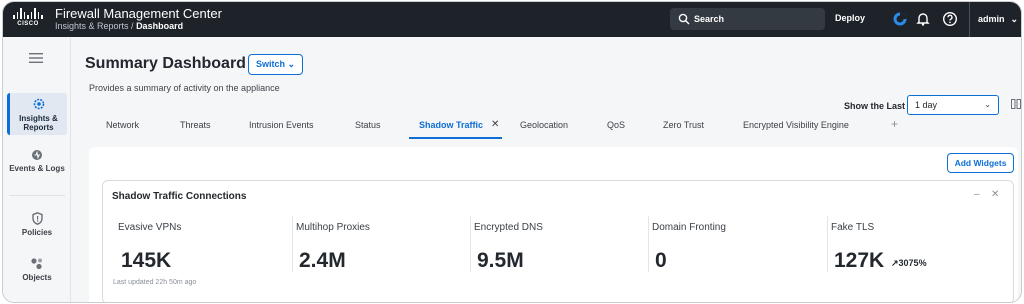  Describe the element at coordinates (122, 125) in the screenshot. I see `tab-network: Network` at that location.